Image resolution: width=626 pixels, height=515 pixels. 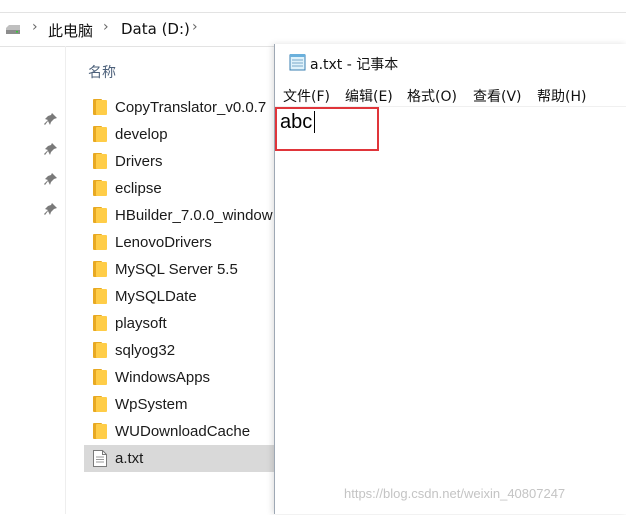 What do you see at coordinates (155, 29) in the screenshot?
I see `breadcrumb-drive-d: Data (D:)` at bounding box center [155, 29].